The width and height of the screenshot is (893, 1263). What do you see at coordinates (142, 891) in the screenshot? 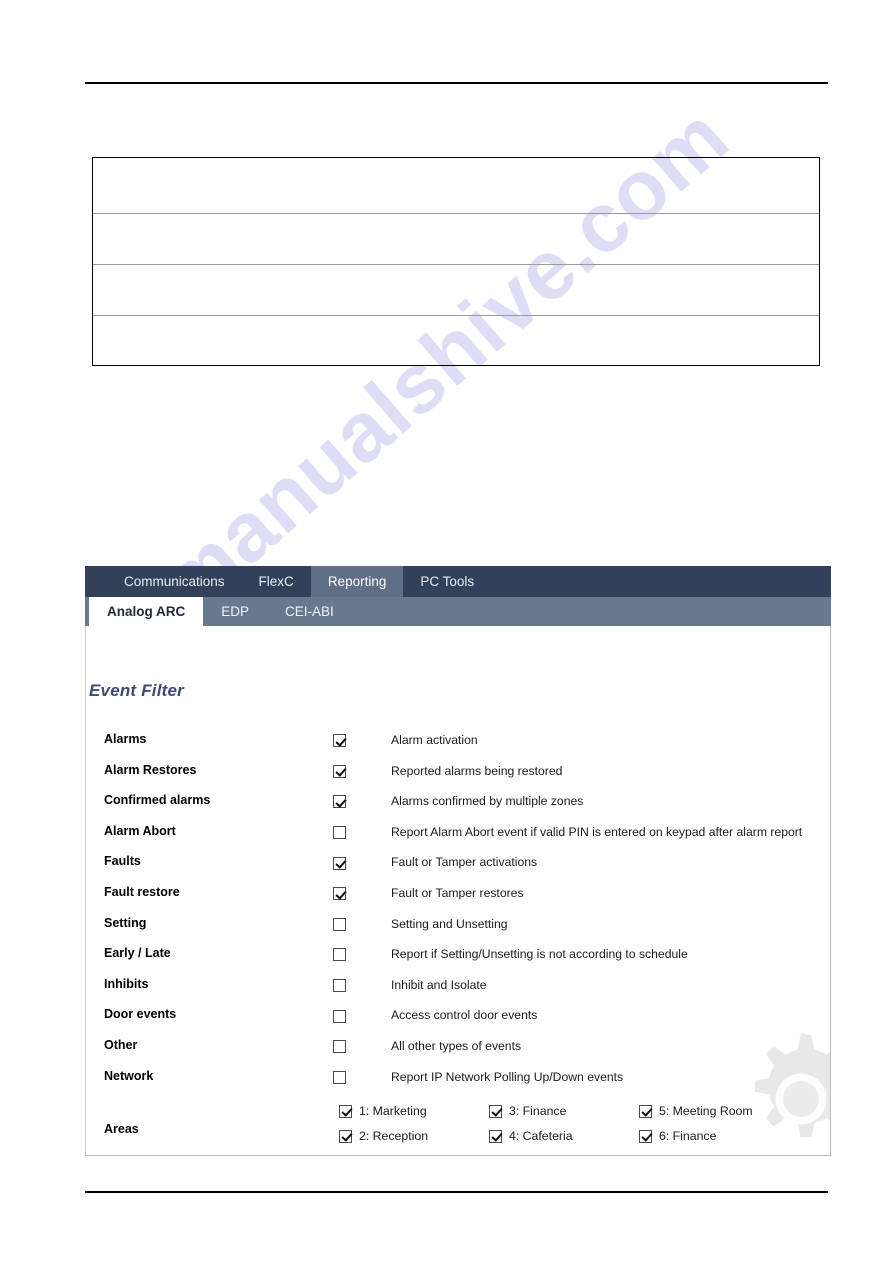
I see `filter-label: Fault restore` at bounding box center [142, 891].